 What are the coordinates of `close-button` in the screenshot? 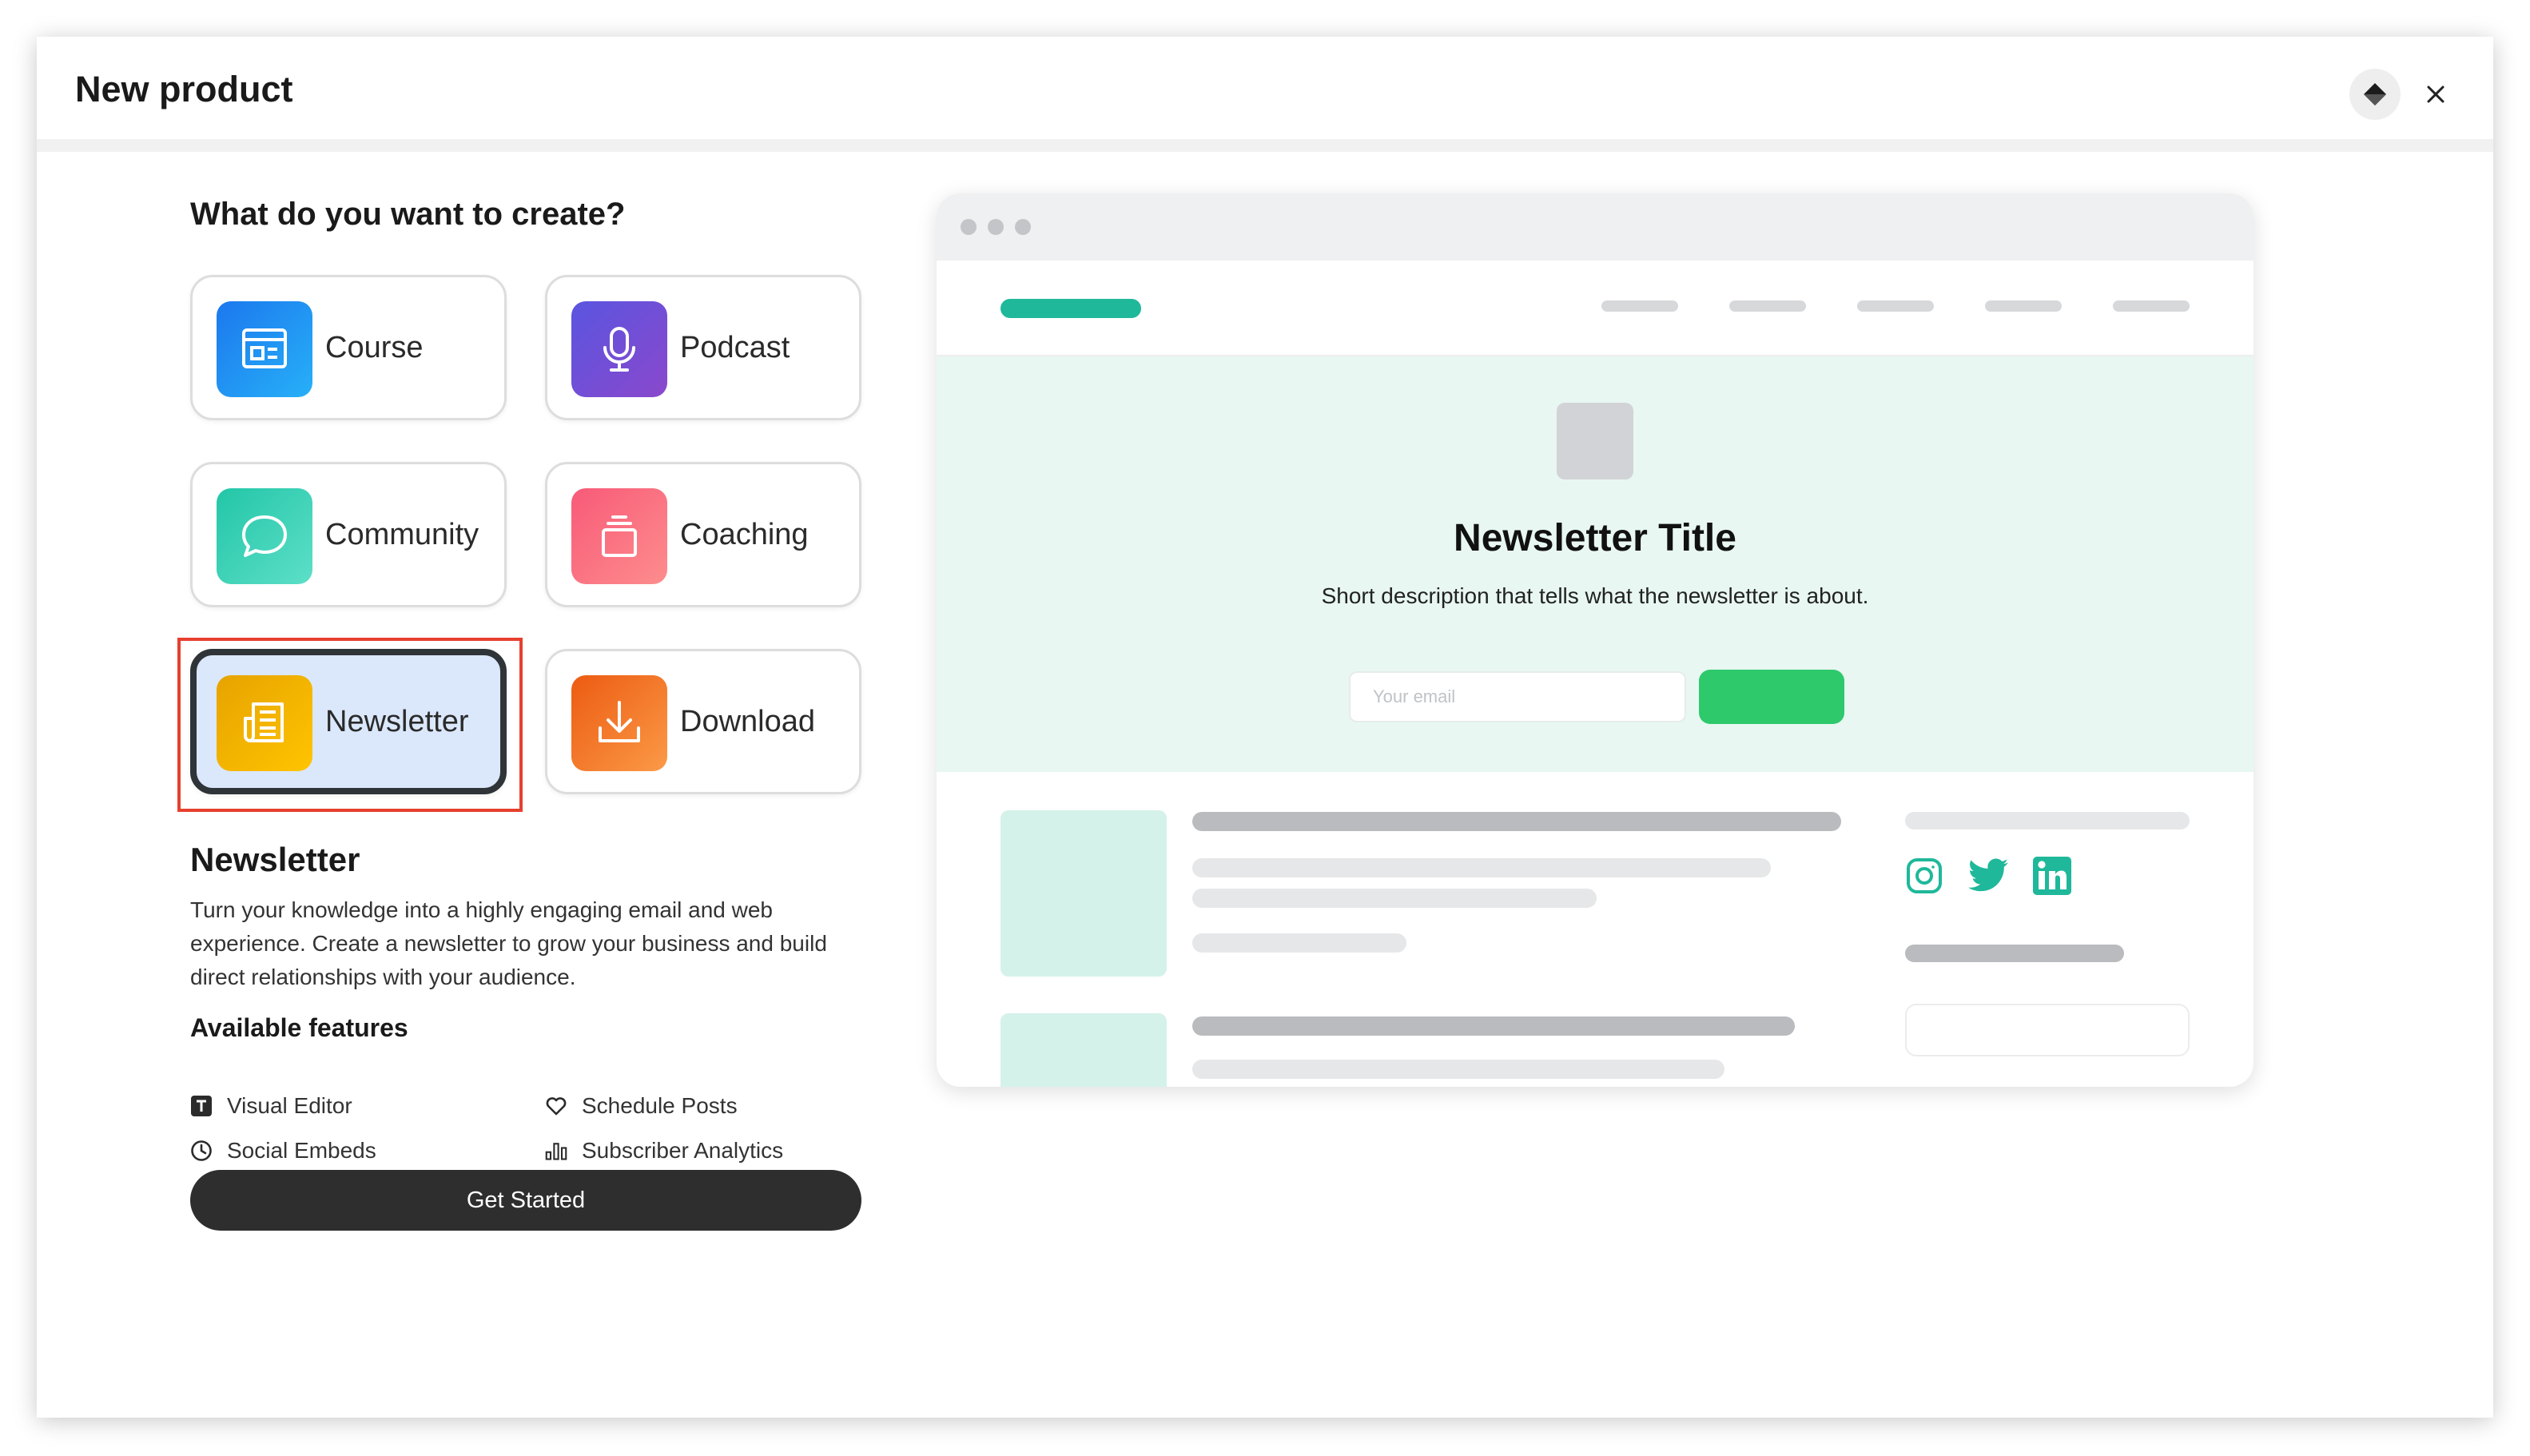 It's located at (2435, 94).